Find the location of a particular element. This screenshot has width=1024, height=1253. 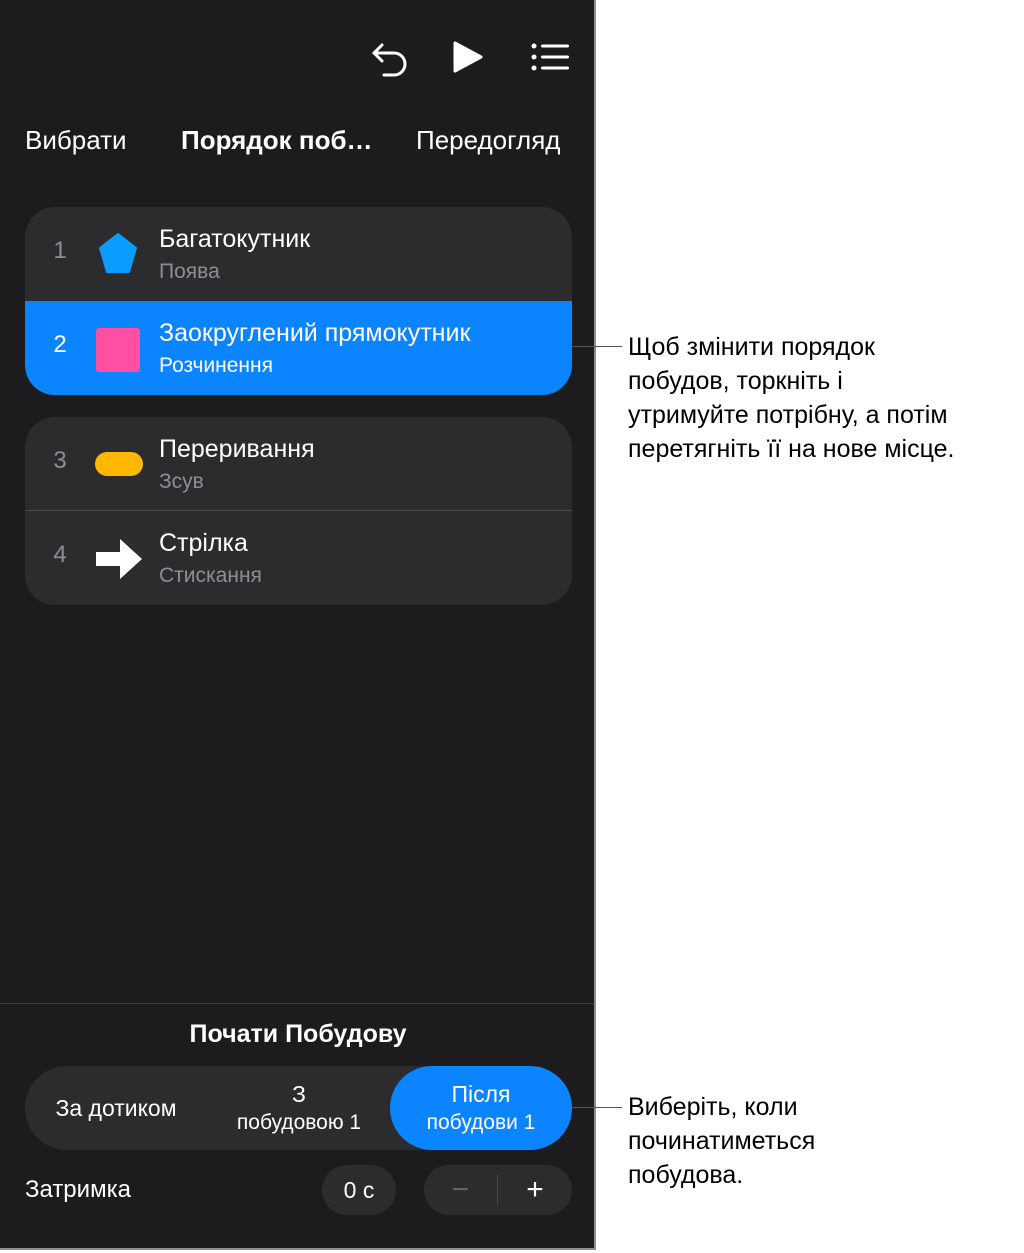

option-with-build: З побудовою 1 is located at coordinates (299, 1108).